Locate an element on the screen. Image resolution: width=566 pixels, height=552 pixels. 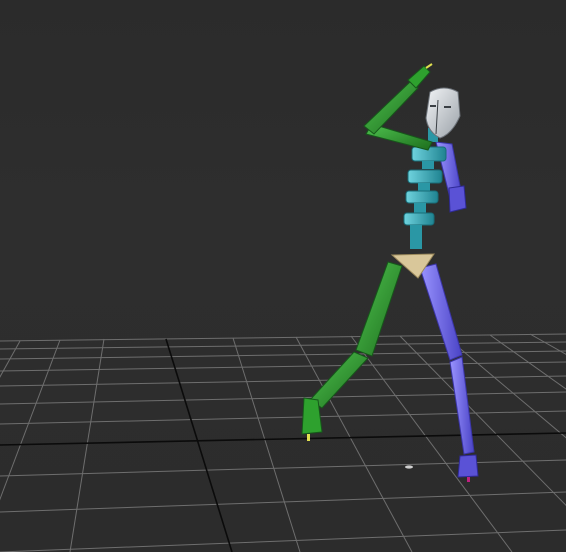
head is located at coordinates (443, 113).